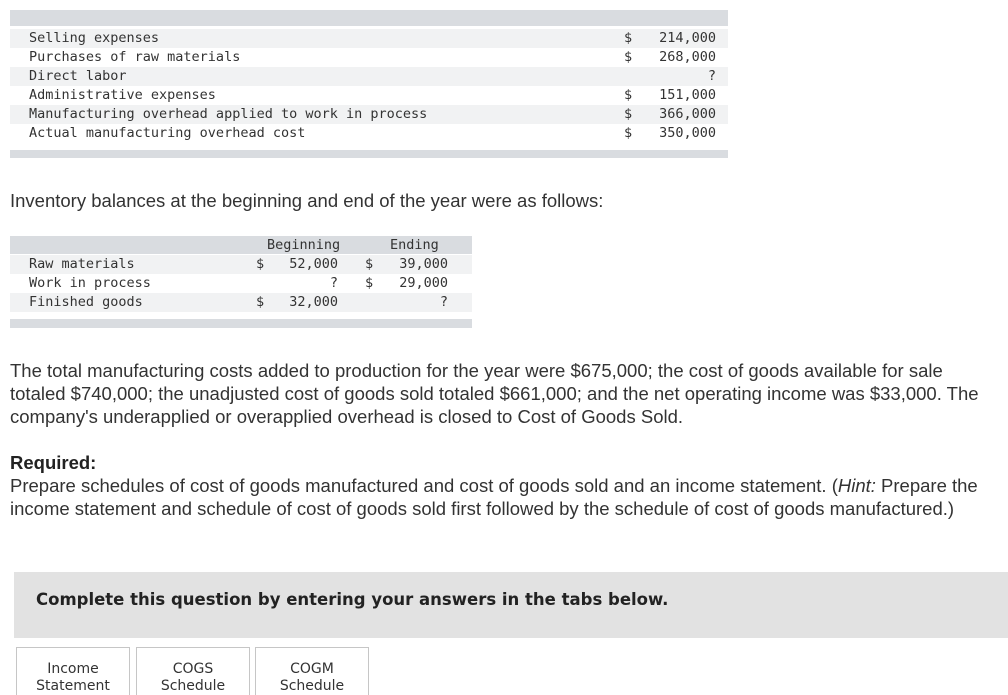 The height and width of the screenshot is (695, 1008). What do you see at coordinates (414, 245) in the screenshot?
I see `header-ending: Ending` at bounding box center [414, 245].